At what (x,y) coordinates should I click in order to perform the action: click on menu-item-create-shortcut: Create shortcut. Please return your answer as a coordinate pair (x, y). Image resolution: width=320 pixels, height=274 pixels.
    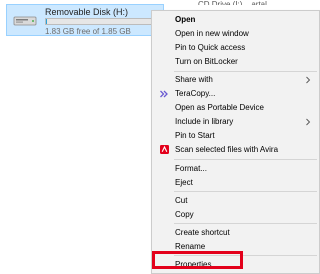
    Looking at the image, I should click on (235, 233).